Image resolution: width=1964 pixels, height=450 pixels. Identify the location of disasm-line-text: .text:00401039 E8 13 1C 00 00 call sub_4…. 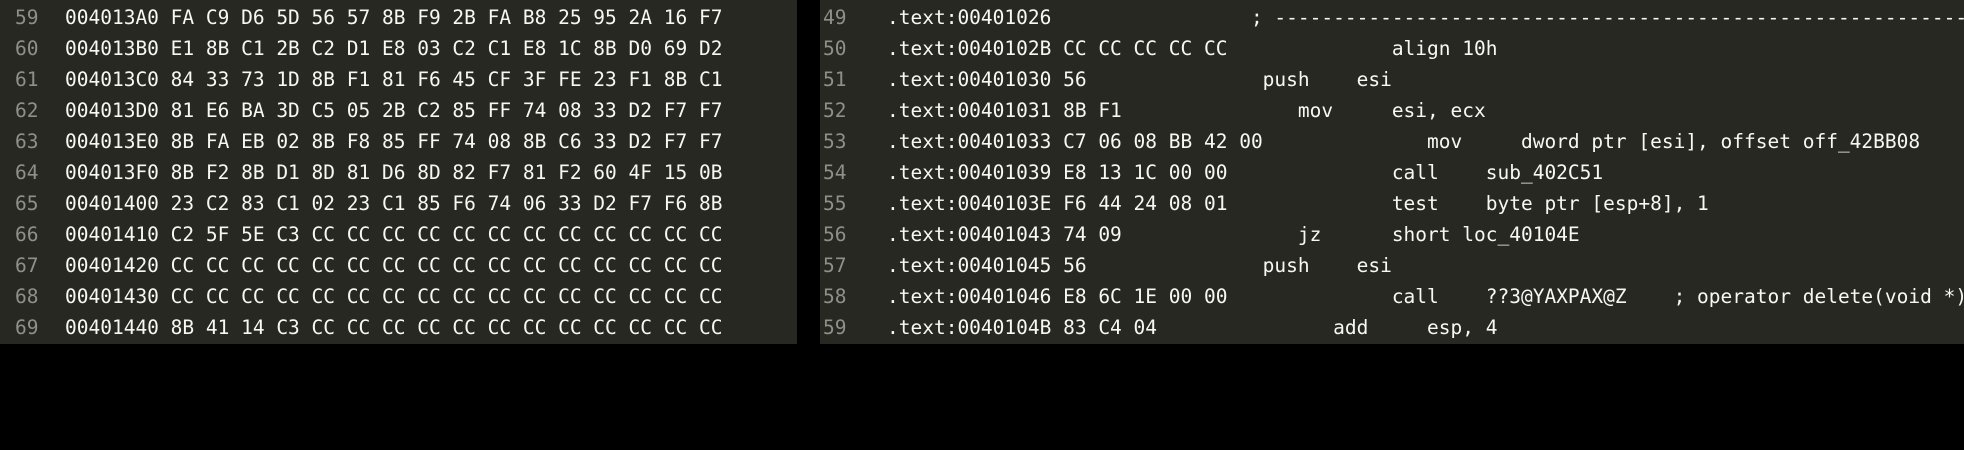
(1245, 172).